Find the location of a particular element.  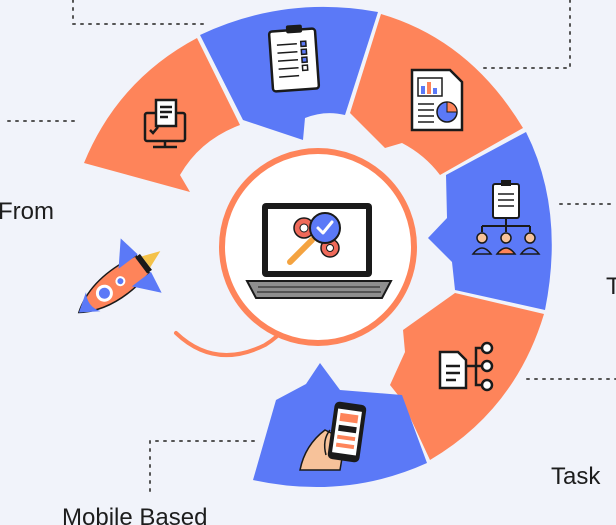

laptop-testing-icon is located at coordinates (319, 251).